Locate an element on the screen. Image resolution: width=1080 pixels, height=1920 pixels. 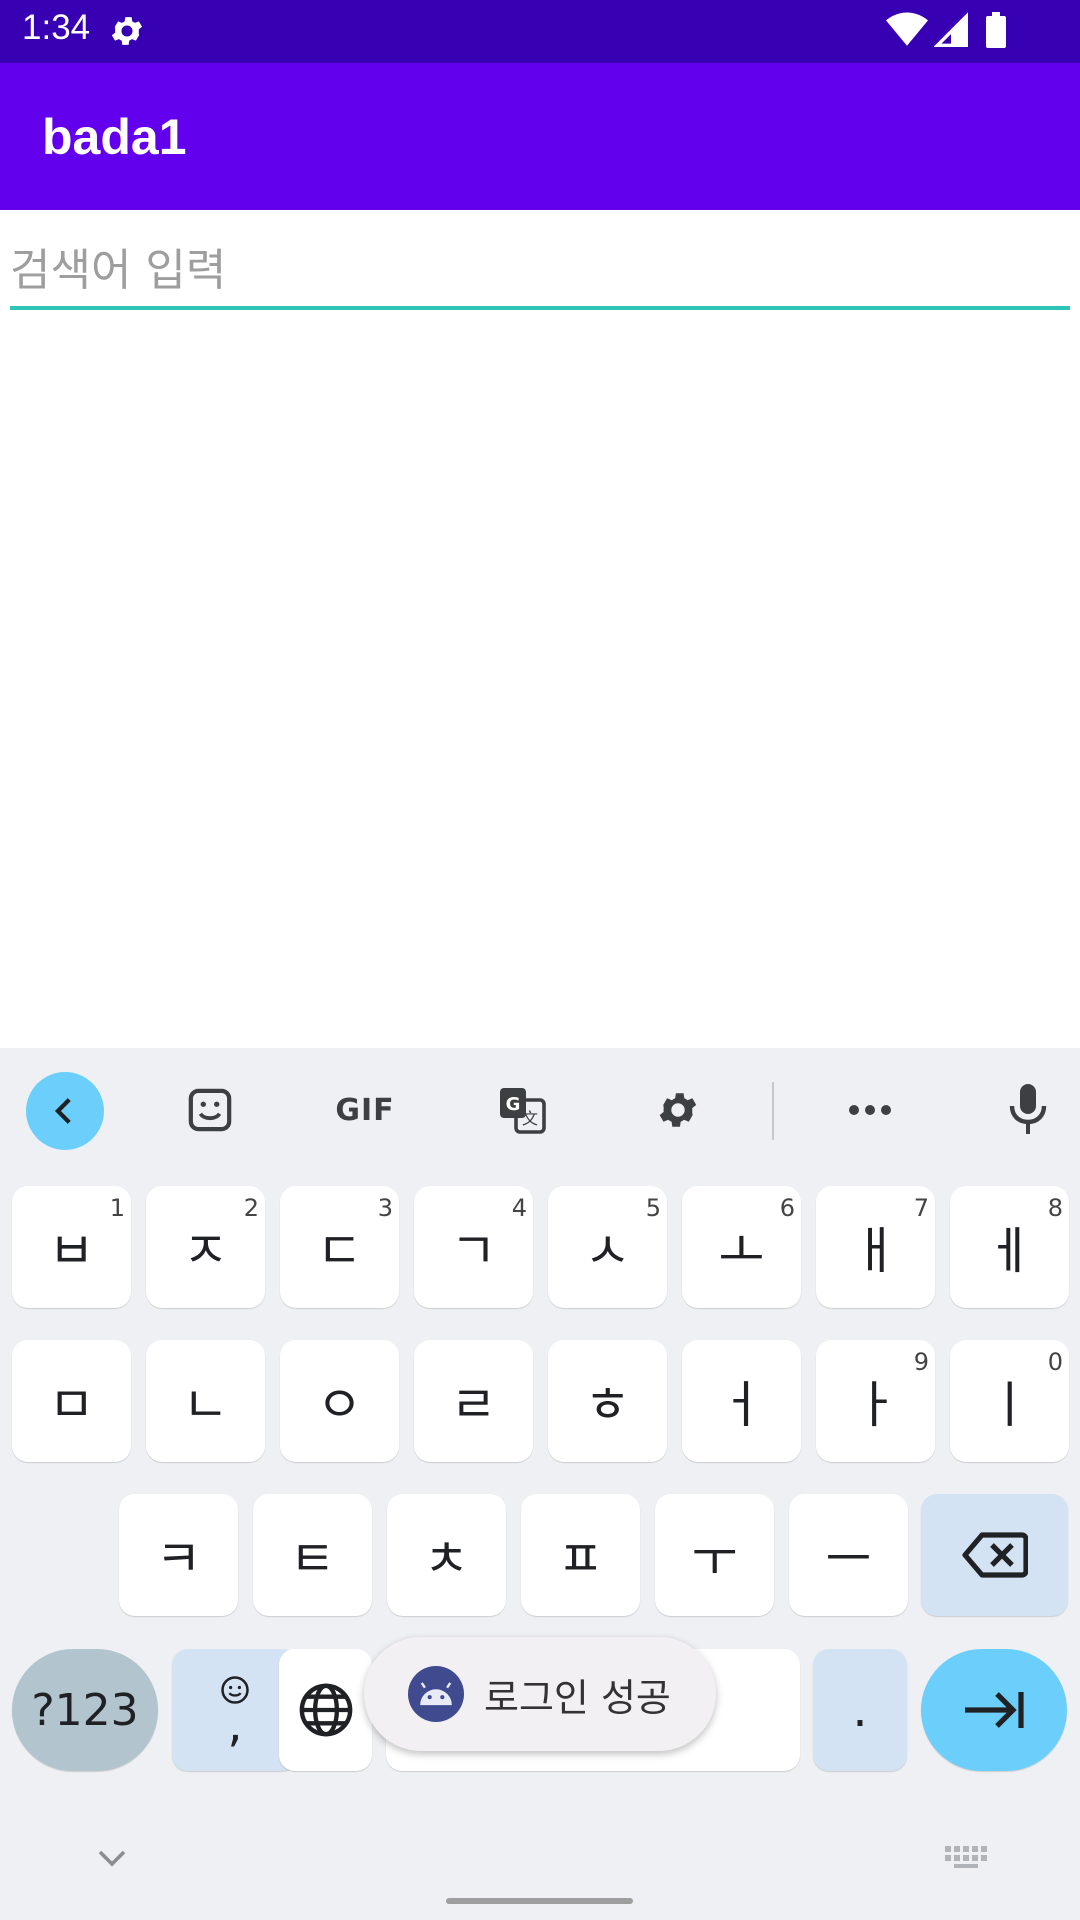
keyboard-switch-button is located at coordinates (966, 1858).